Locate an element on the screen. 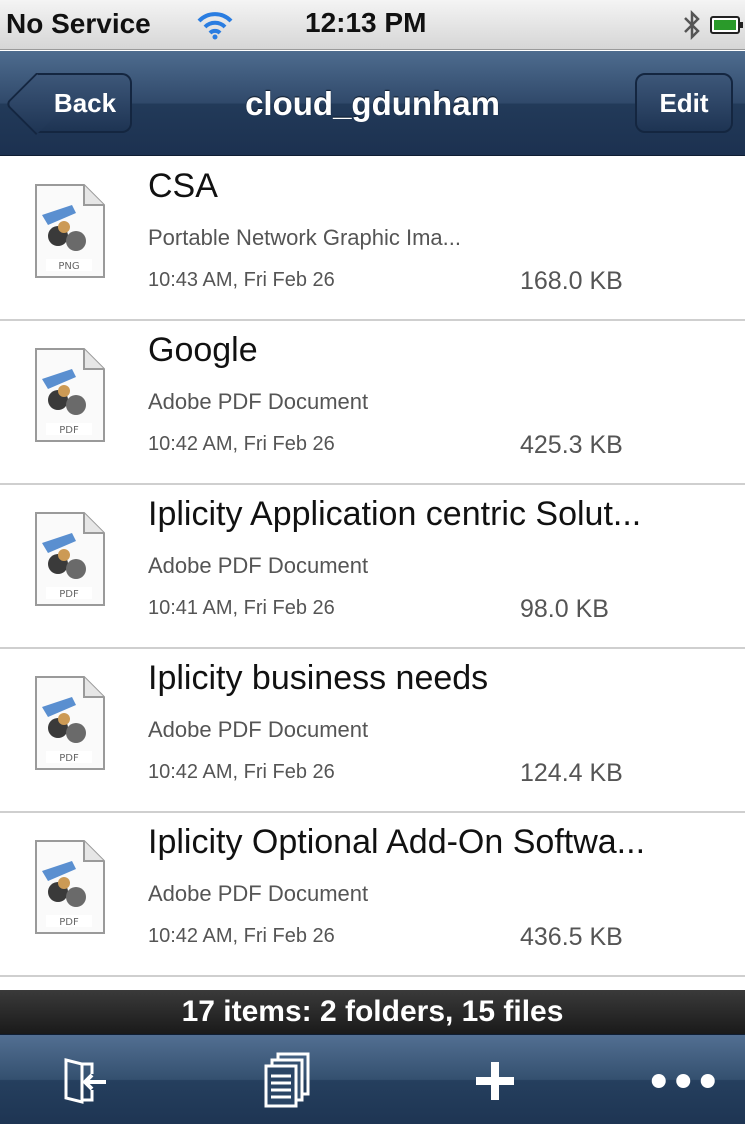 Image resolution: width=745 pixels, height=1124 pixels. copy-icon is located at coordinates (287, 1081).